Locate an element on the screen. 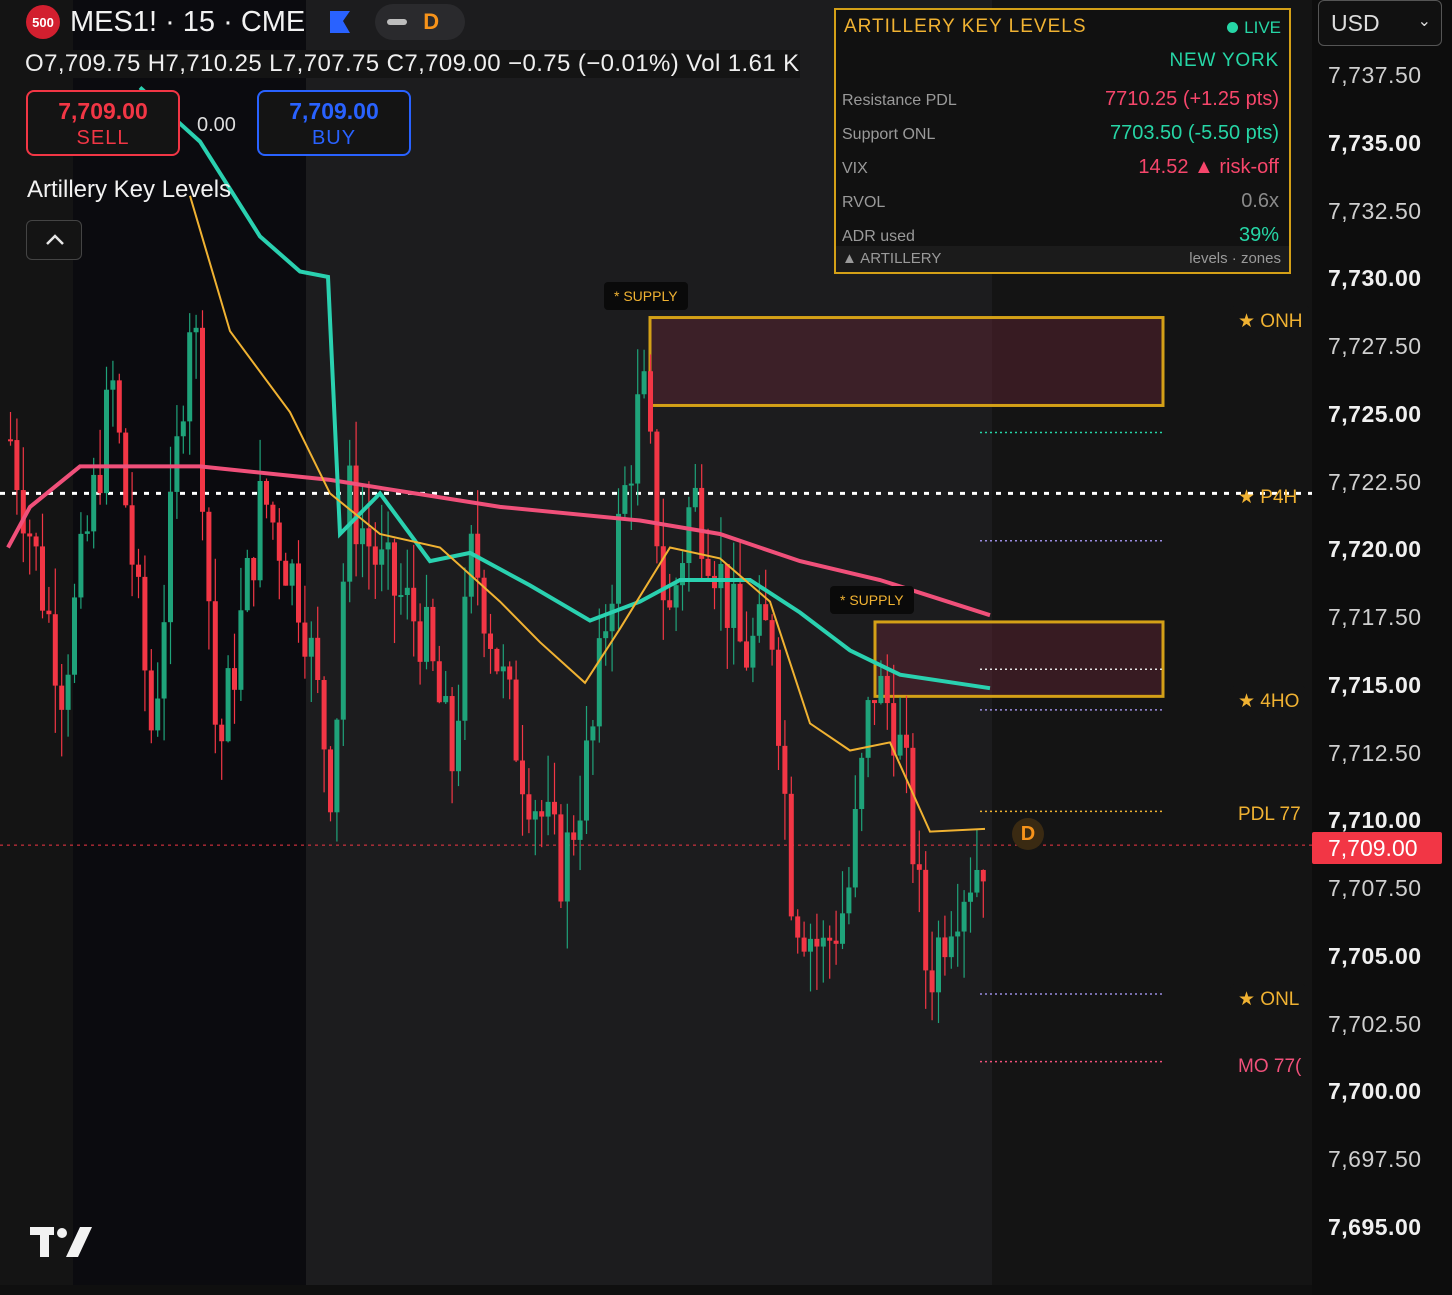  buy-button: 7,709.00 BUY is located at coordinates (334, 123).